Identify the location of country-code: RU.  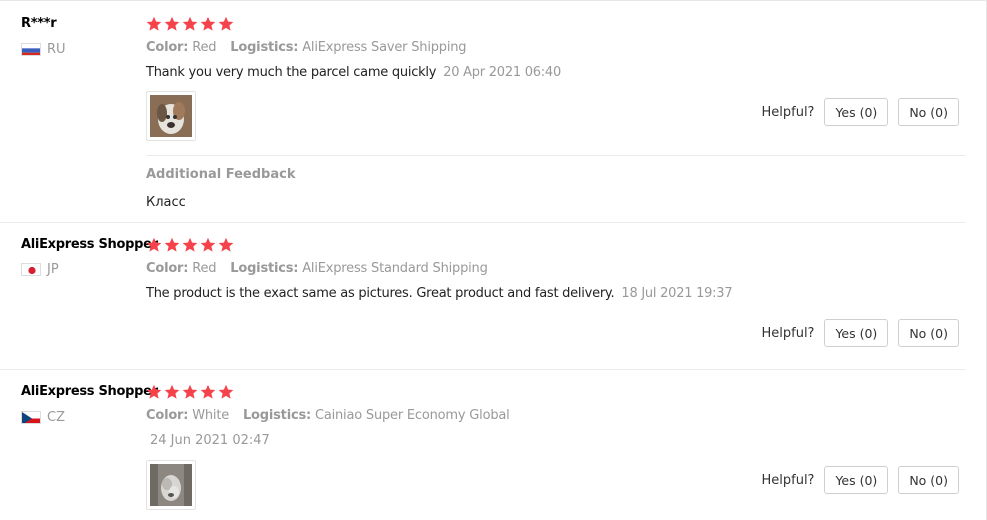
(56, 49).